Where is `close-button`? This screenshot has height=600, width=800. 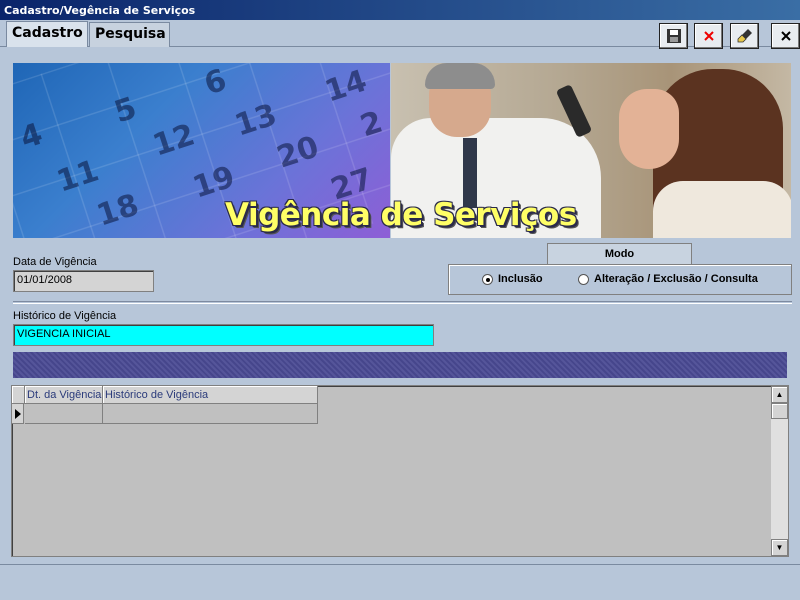 close-button is located at coordinates (785, 36).